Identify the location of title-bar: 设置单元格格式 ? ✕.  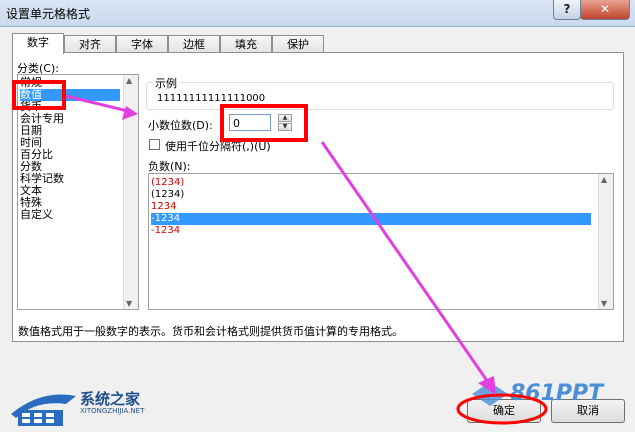
(317, 13).